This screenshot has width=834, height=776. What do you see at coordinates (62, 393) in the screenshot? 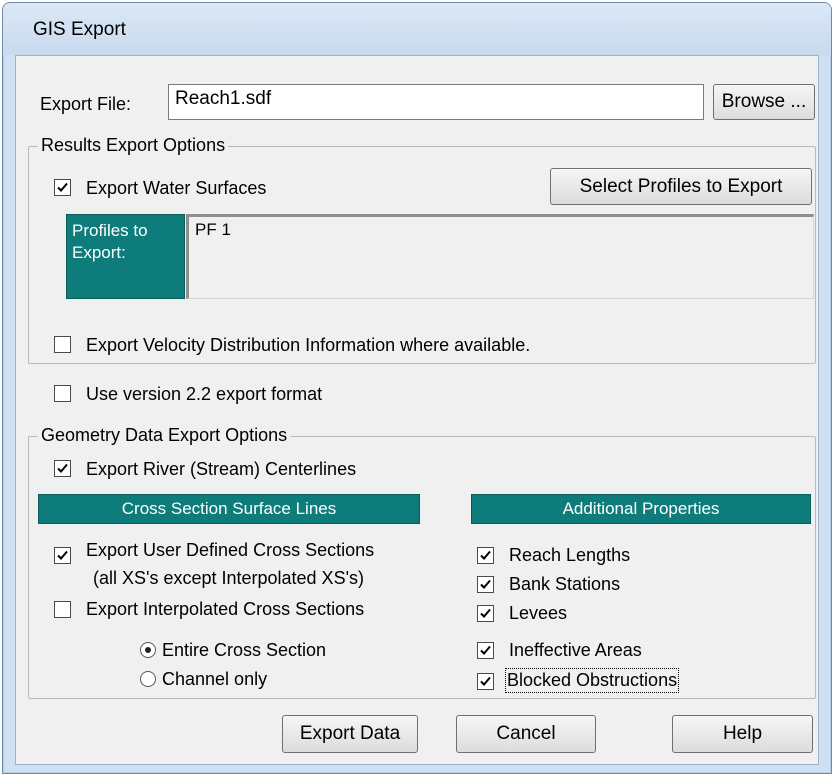
I see `use-version-22-checkbox` at bounding box center [62, 393].